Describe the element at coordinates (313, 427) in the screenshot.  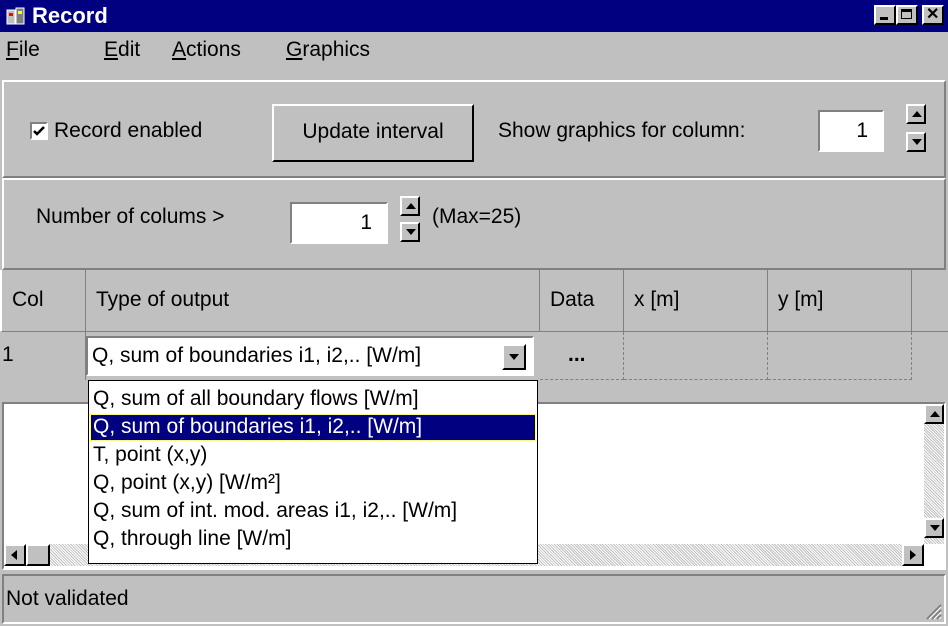
I see `dropdown-option-selected: Q, sum of boundaries i1, i2,.. [W/m]` at that location.